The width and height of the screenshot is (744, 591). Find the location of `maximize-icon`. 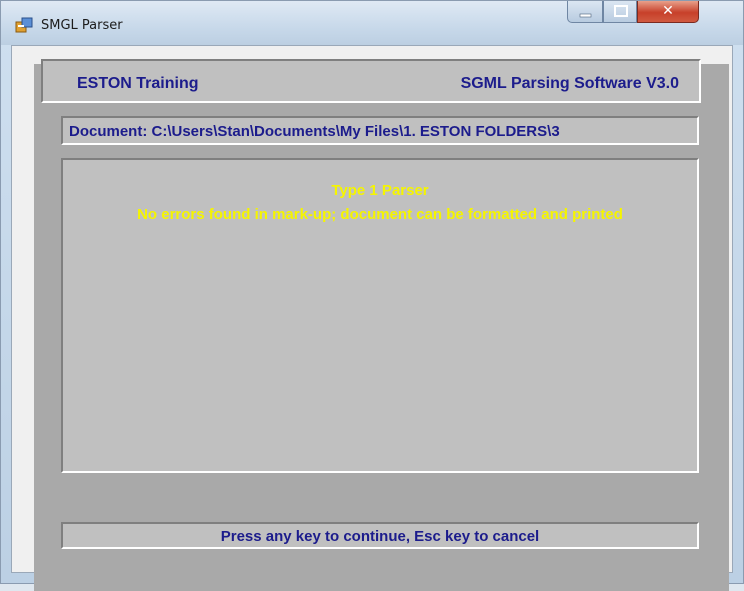

maximize-icon is located at coordinates (621, 11).